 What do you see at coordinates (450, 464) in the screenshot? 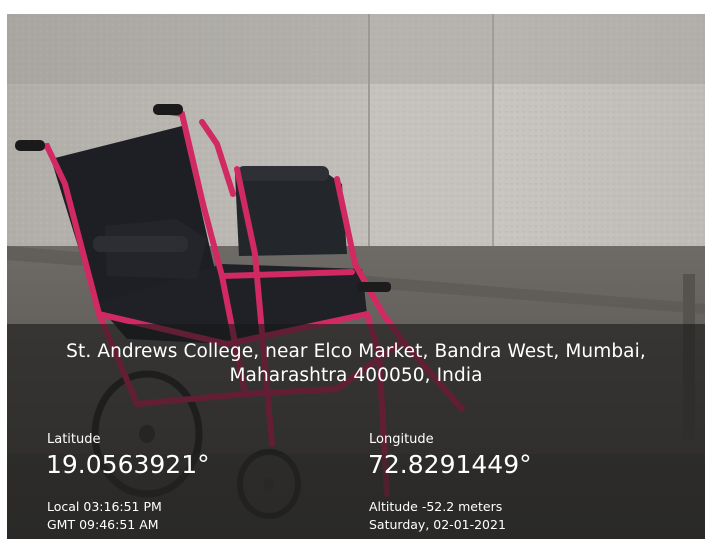
I see `longitude-value: 72.8291449°` at bounding box center [450, 464].